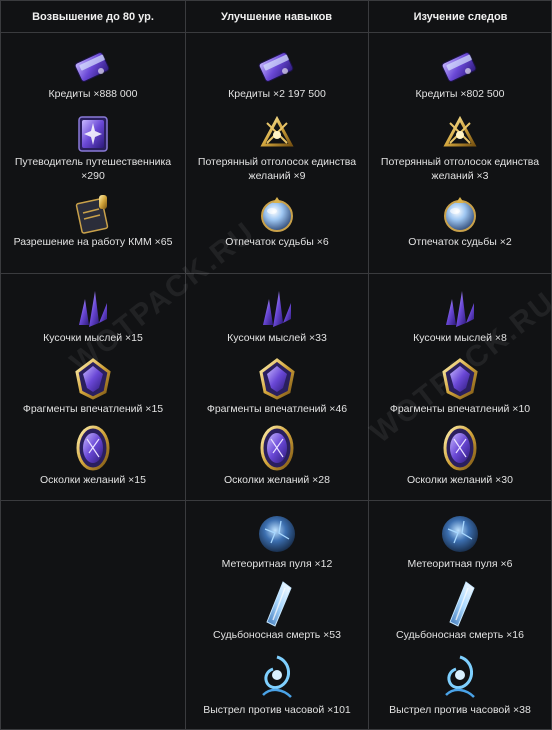  Describe the element at coordinates (277, 710) in the screenshot. I see `item-label: Выстрел против часовой ×101` at that location.